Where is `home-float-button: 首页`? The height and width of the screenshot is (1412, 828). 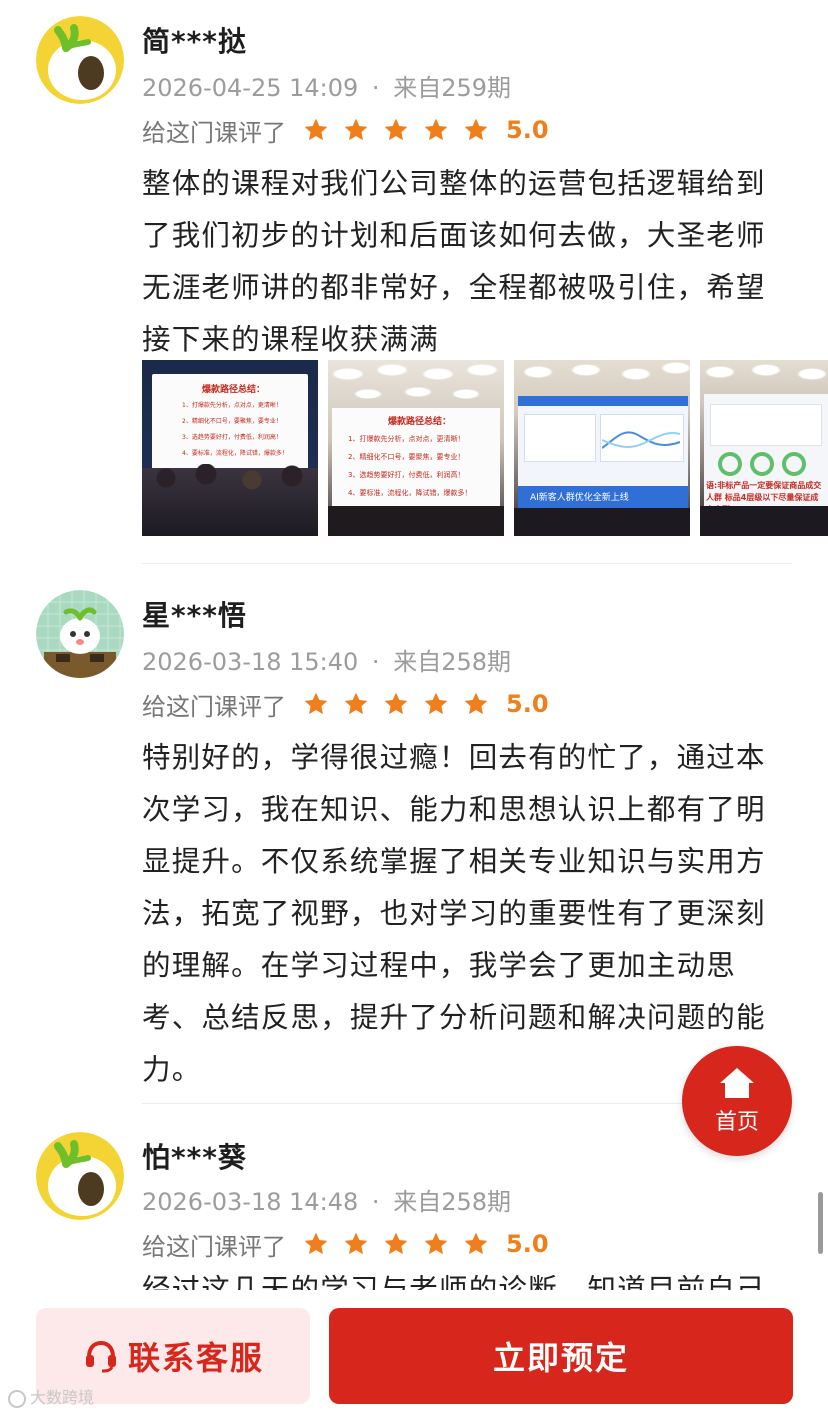
home-float-button: 首页 is located at coordinates (737, 1101).